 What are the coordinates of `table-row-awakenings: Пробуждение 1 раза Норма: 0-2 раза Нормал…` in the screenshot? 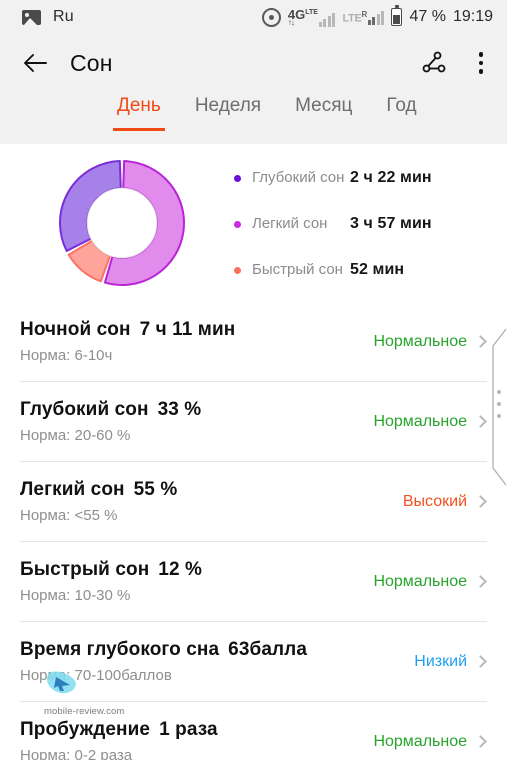 It's located at (253, 731).